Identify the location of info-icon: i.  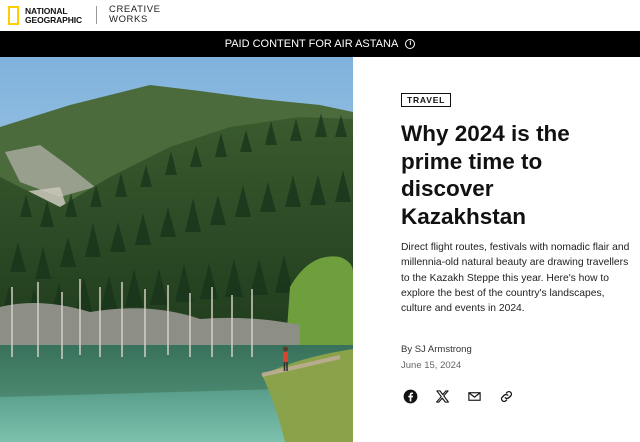
(410, 44).